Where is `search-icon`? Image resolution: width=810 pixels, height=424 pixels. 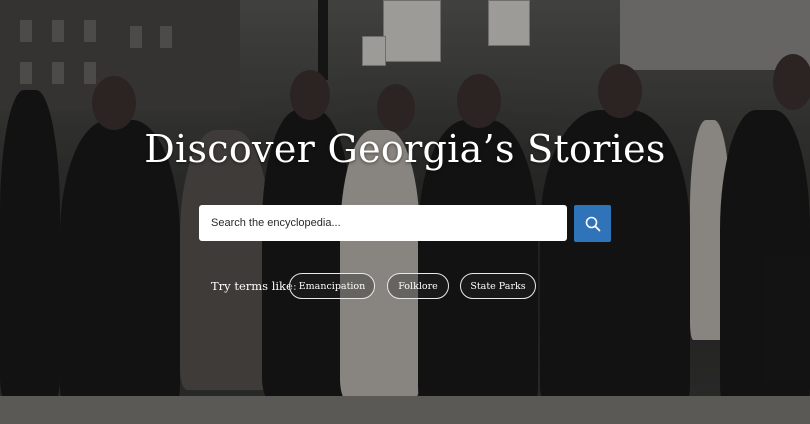 search-icon is located at coordinates (592, 223).